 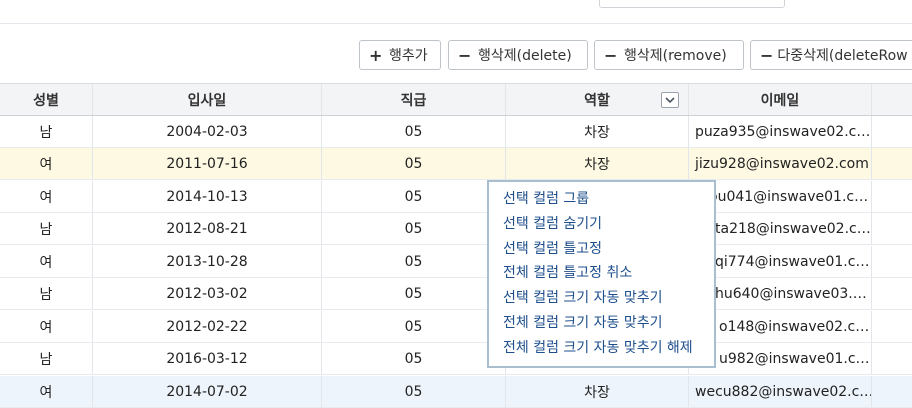 I want to click on remove-row-label: 행삭제(remove), so click(x=675, y=56).